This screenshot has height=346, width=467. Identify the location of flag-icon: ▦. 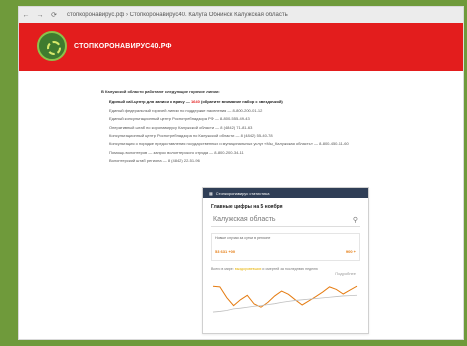
(211, 193).